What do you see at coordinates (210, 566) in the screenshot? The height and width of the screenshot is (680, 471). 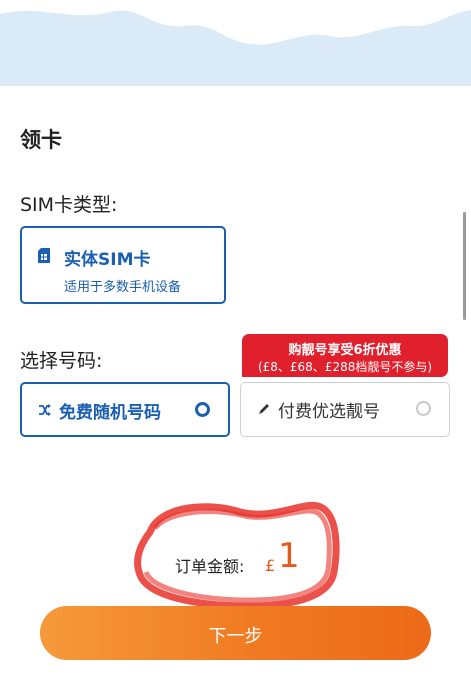 I see `order-total-label: 订单金额:` at bounding box center [210, 566].